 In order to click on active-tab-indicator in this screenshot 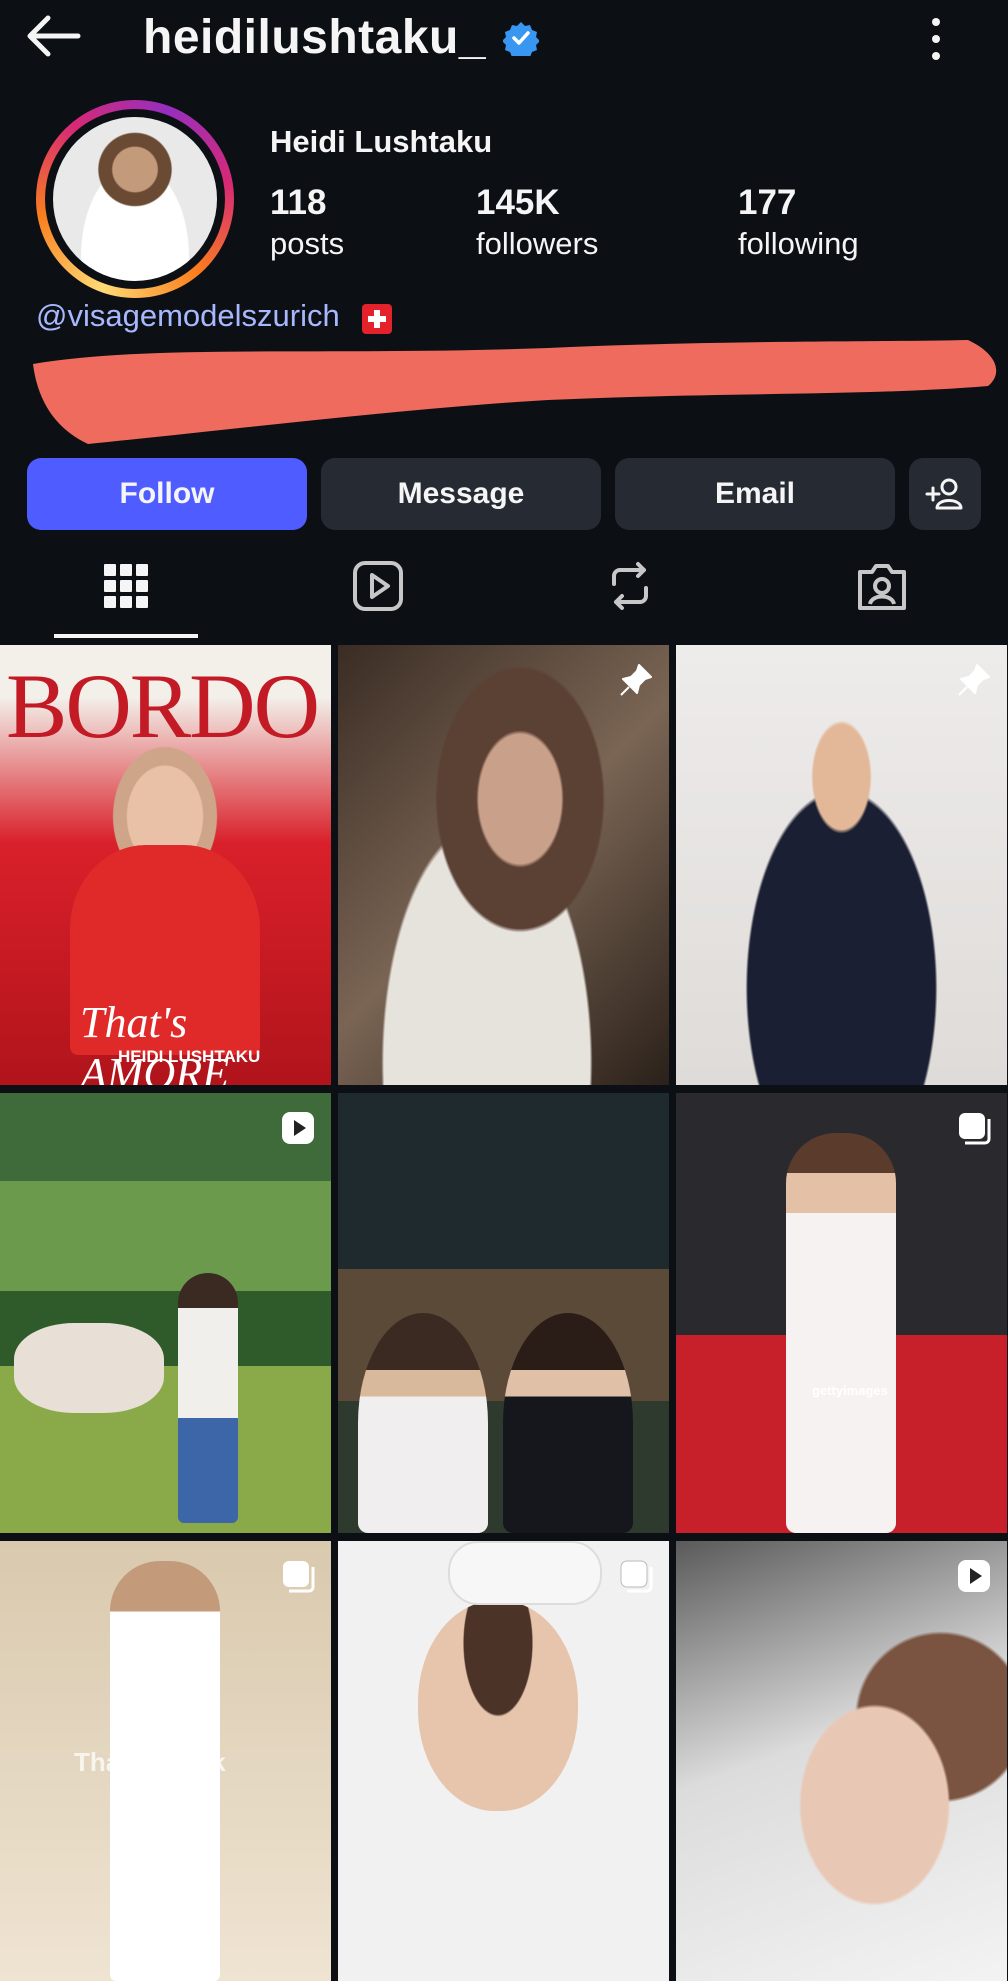, I will do `click(126, 636)`.